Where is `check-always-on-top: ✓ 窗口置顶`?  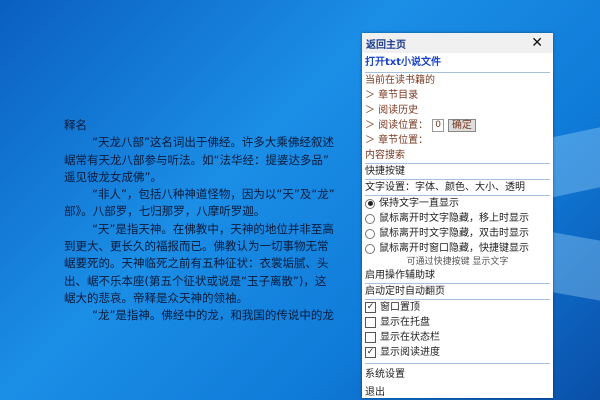 check-always-on-top: ✓ 窗口置顶 is located at coordinates (457, 307).